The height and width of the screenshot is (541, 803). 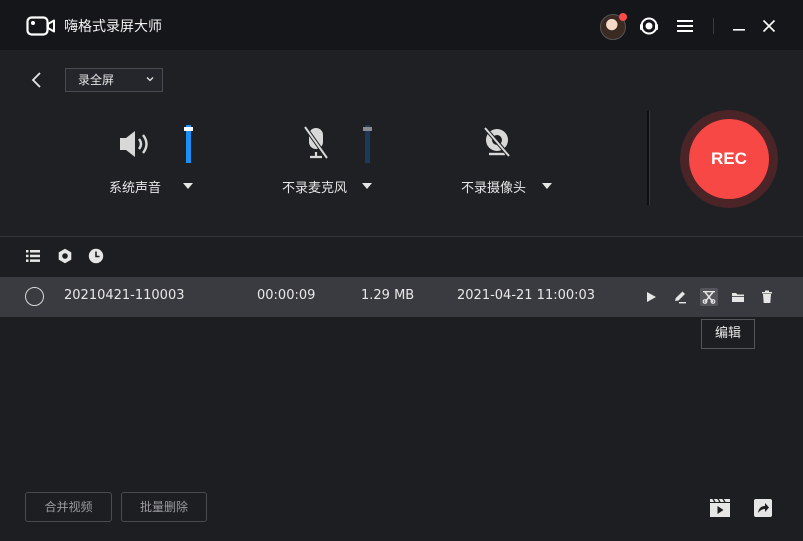 What do you see at coordinates (367, 129) in the screenshot?
I see `microphone-volume-knob` at bounding box center [367, 129].